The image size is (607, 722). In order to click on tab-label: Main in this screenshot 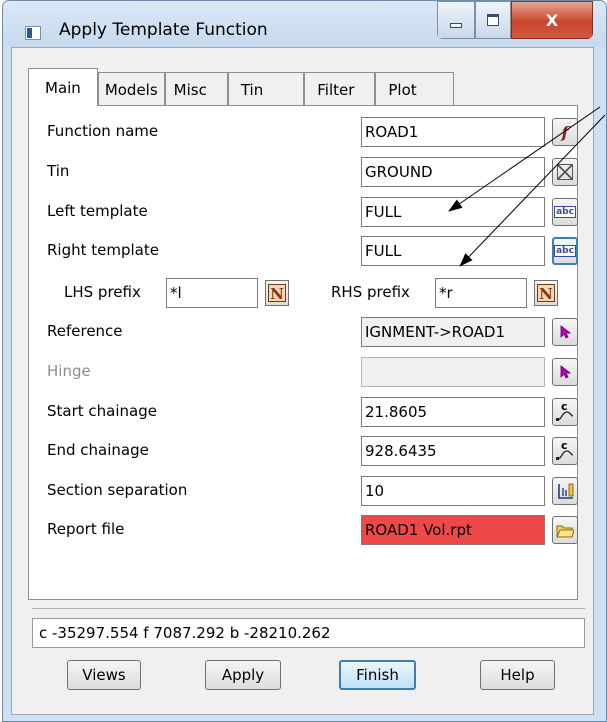, I will do `click(63, 87)`.